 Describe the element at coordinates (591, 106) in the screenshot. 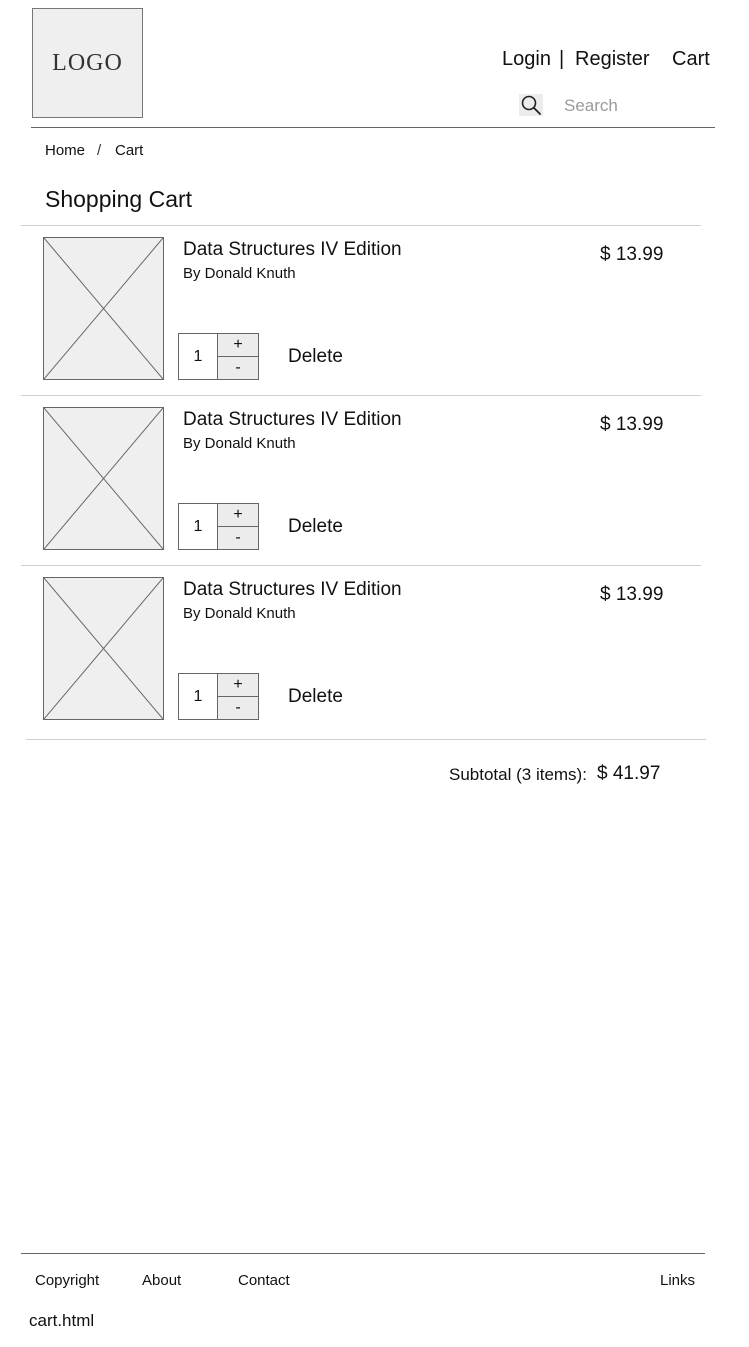

I see `search-input: Search` at that location.